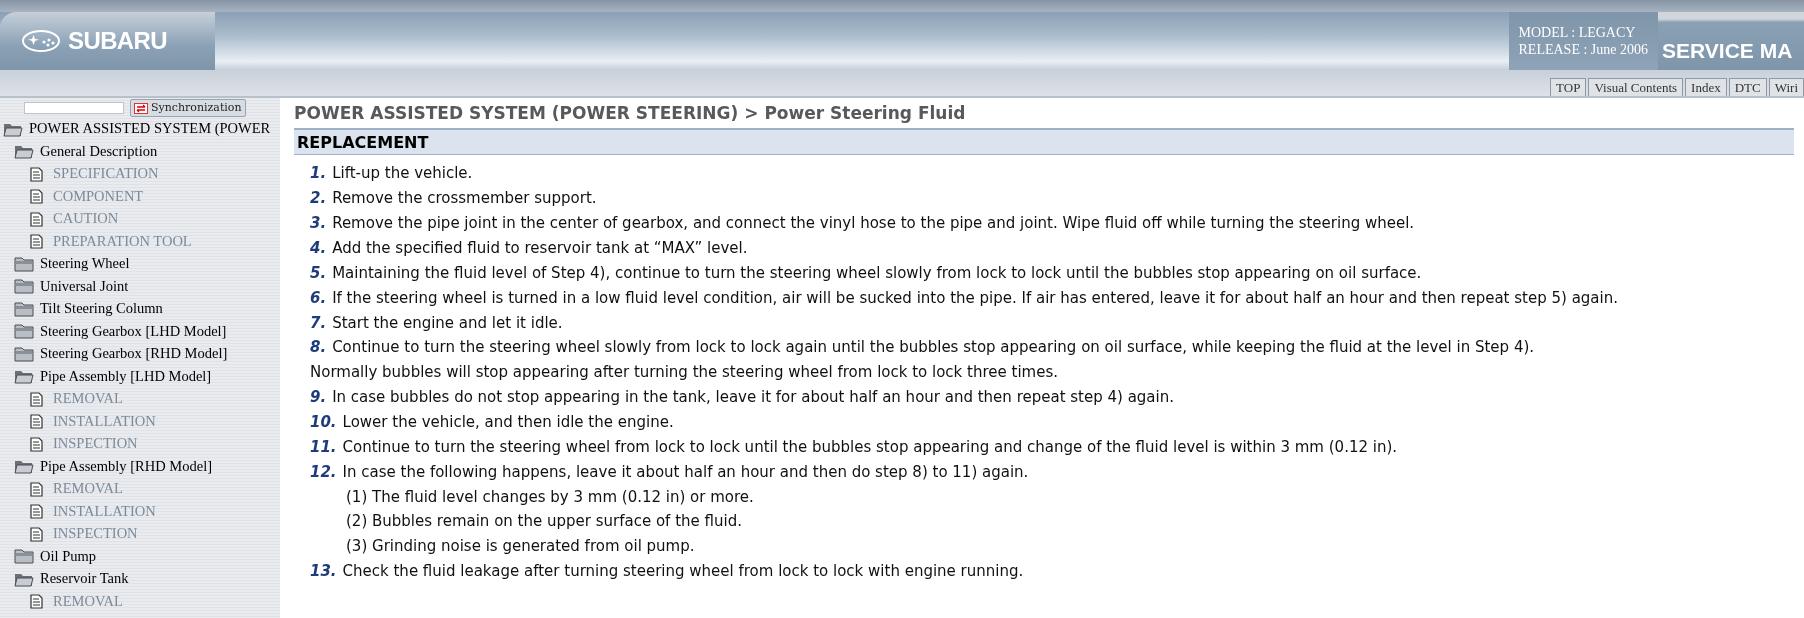 This screenshot has width=1804, height=618. I want to click on step-number: 13., so click(323, 572).